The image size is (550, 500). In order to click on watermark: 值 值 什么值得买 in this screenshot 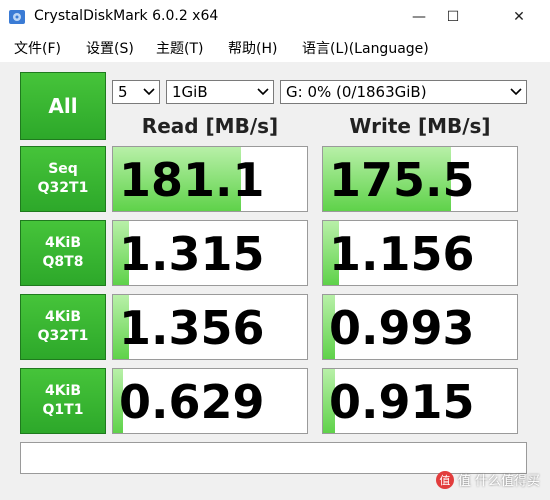, I will do `click(487, 479)`.